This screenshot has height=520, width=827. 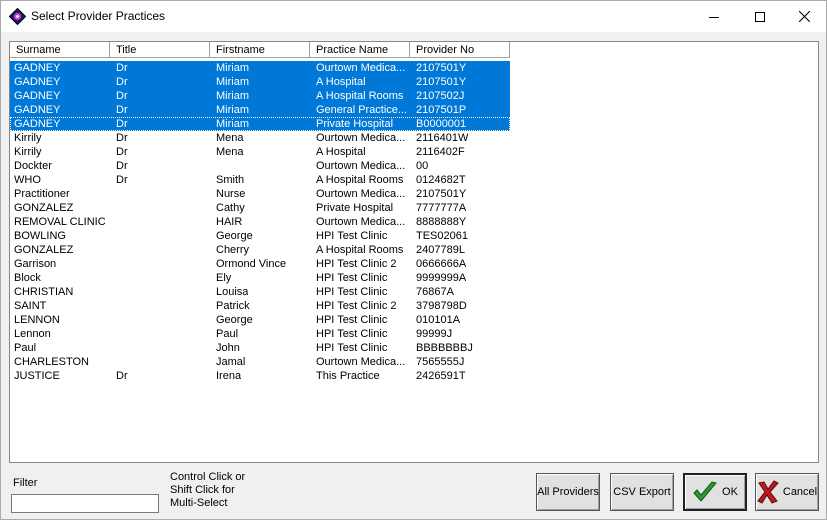 What do you see at coordinates (260, 124) in the screenshot?
I see `table-row: GADNEY Dr Miriam Private Hospital B0000001` at bounding box center [260, 124].